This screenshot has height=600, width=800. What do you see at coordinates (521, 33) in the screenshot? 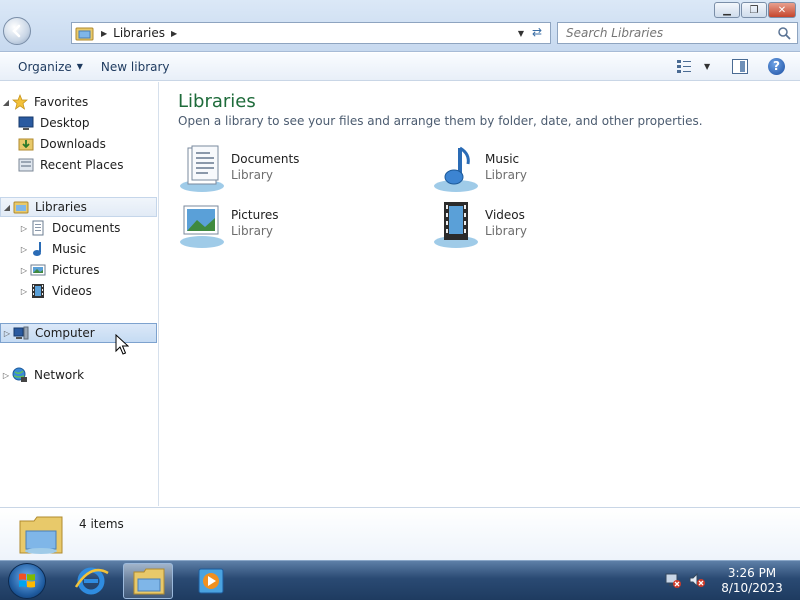
I see `address-dropdown-icon: ▼` at bounding box center [521, 33].